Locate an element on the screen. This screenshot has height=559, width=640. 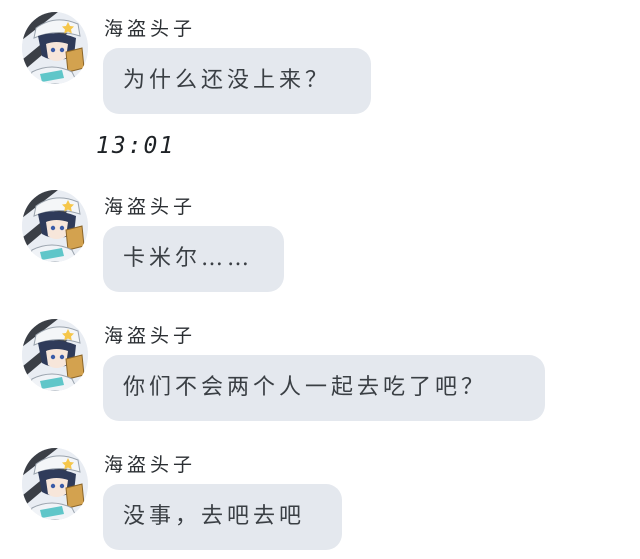
message-bubble: 没事，去吧去吧 is located at coordinates (222, 517).